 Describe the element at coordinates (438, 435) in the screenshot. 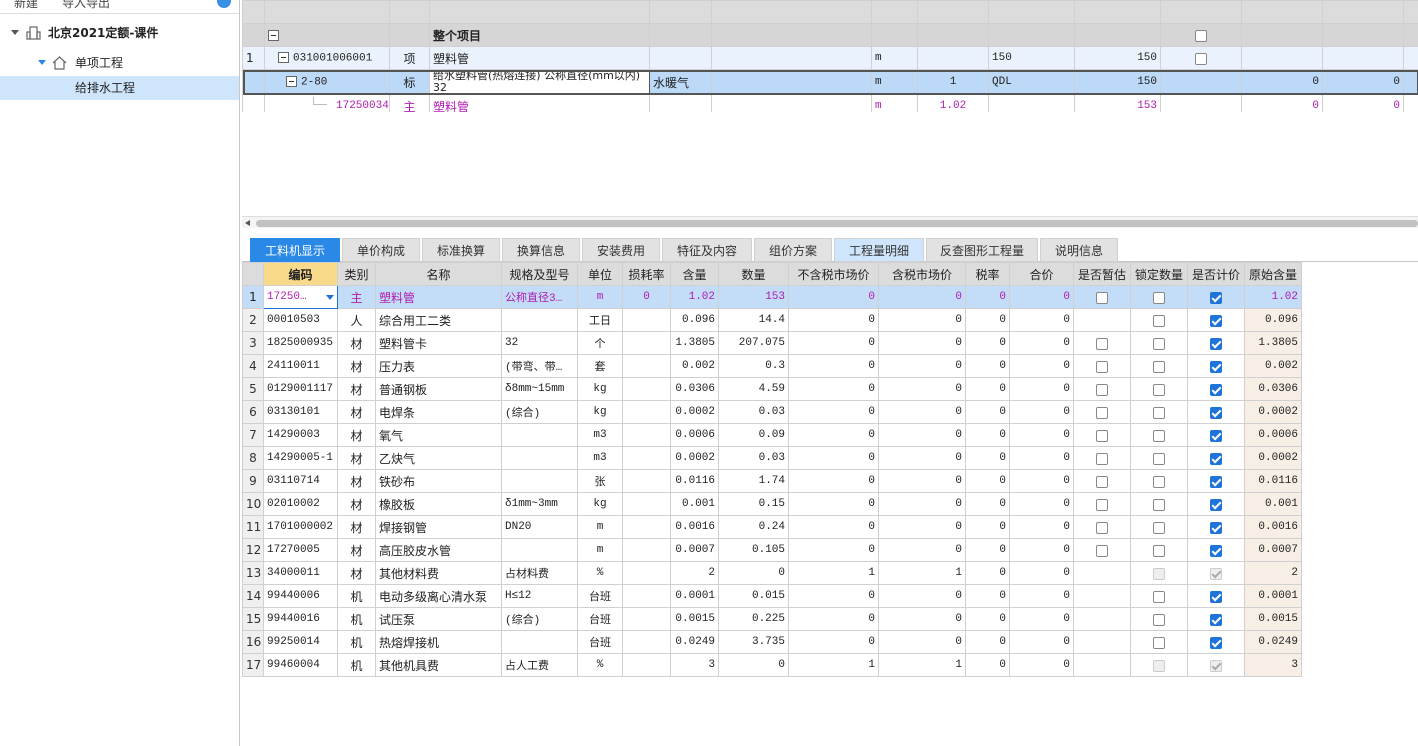

I see `cell-name: 氧气` at that location.